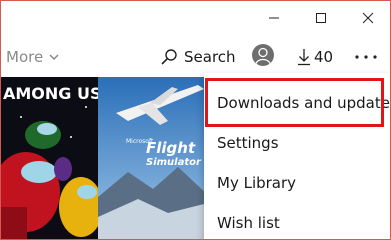  Describe the element at coordinates (248, 143) in the screenshot. I see `menu-item-label: Settings` at that location.